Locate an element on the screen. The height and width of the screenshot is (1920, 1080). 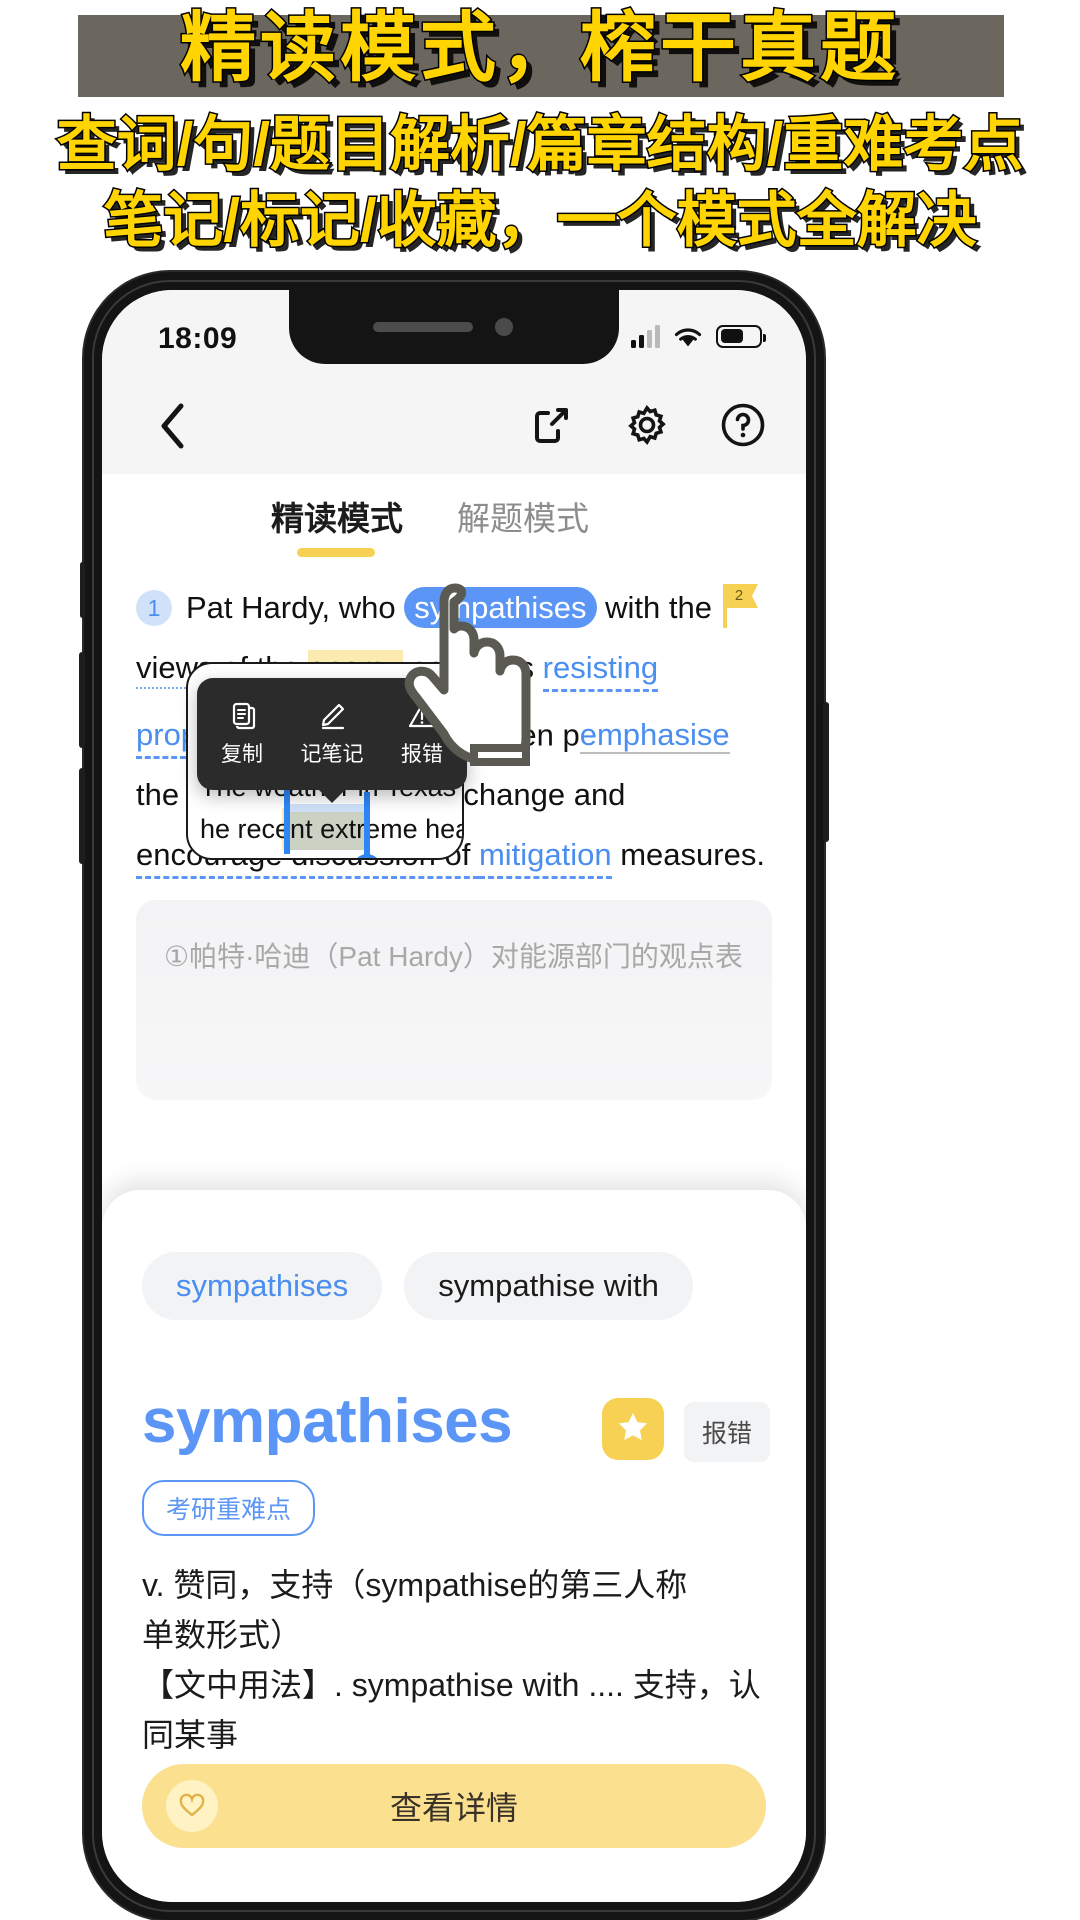
gear-icon is located at coordinates (647, 425).